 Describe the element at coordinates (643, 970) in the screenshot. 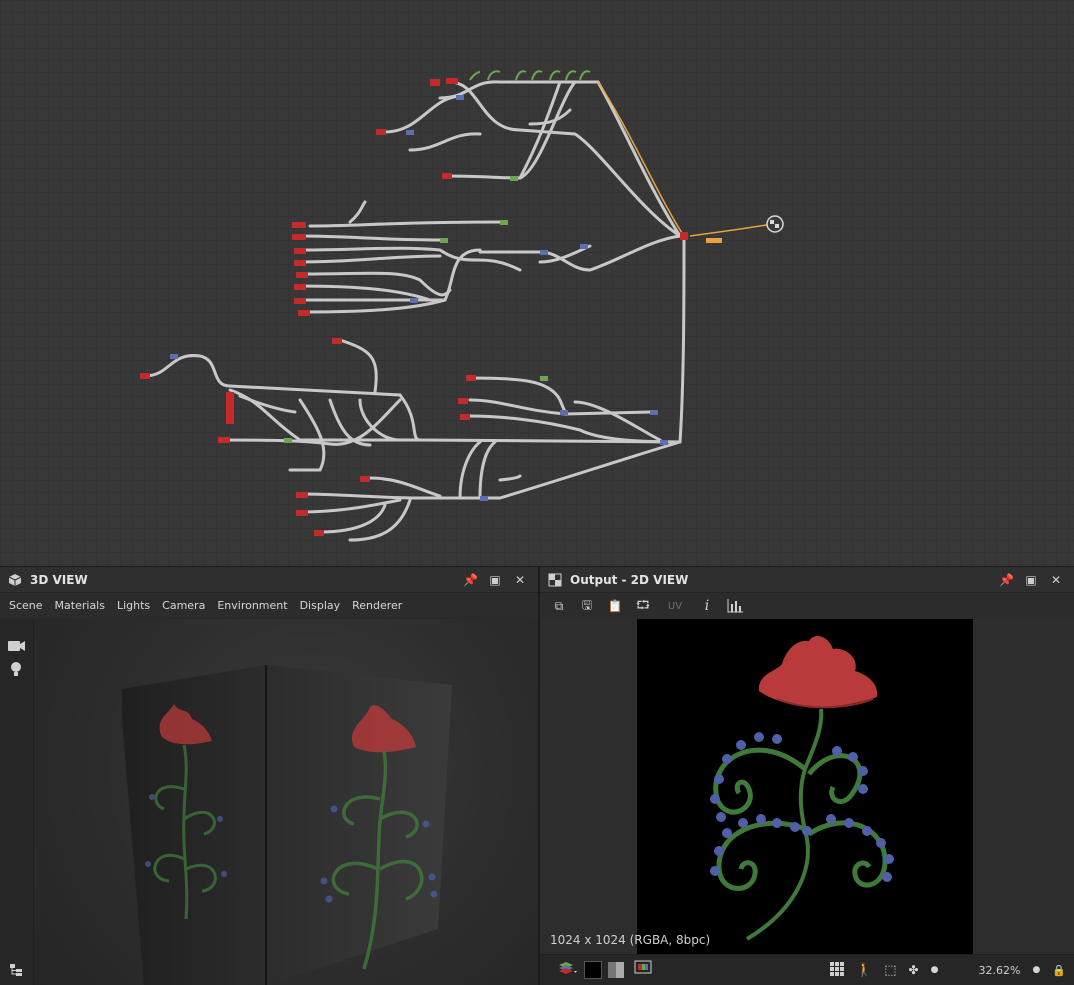

I see `color-picker-icon` at that location.